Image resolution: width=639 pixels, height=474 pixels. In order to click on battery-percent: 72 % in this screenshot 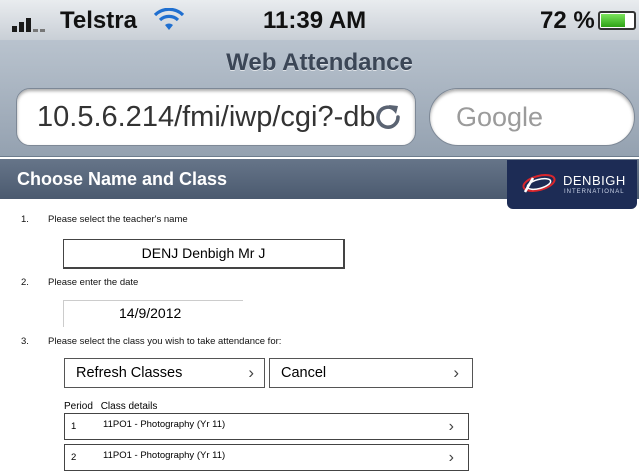, I will do `click(567, 20)`.